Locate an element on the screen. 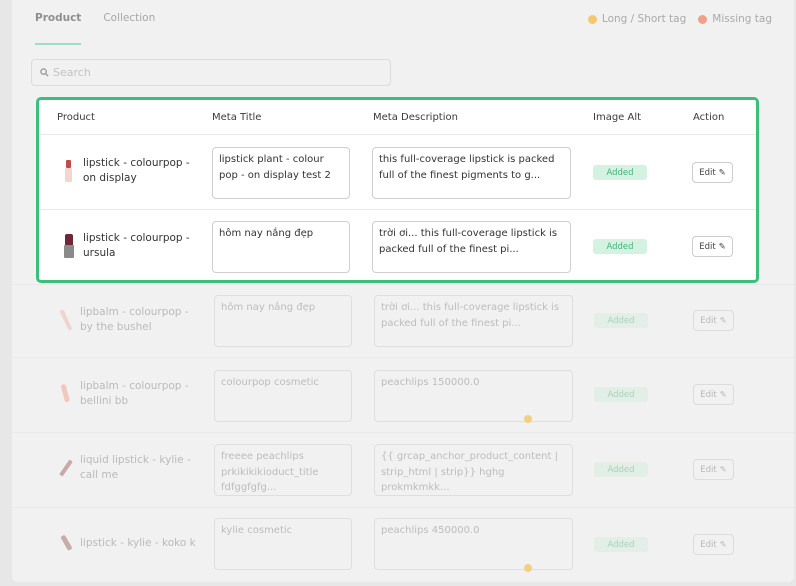 Image resolution: width=796 pixels, height=586 pixels. product-name: liquid lipstick - kylie - call me is located at coordinates (135, 467).